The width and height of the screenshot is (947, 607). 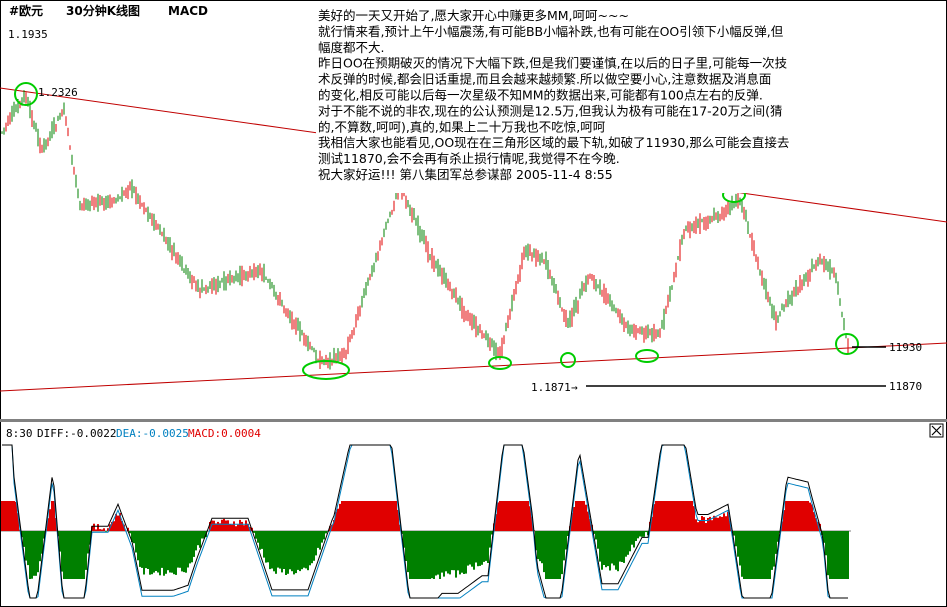 I want to click on annotation-line: 幅度都不大., so click(x=351, y=47).